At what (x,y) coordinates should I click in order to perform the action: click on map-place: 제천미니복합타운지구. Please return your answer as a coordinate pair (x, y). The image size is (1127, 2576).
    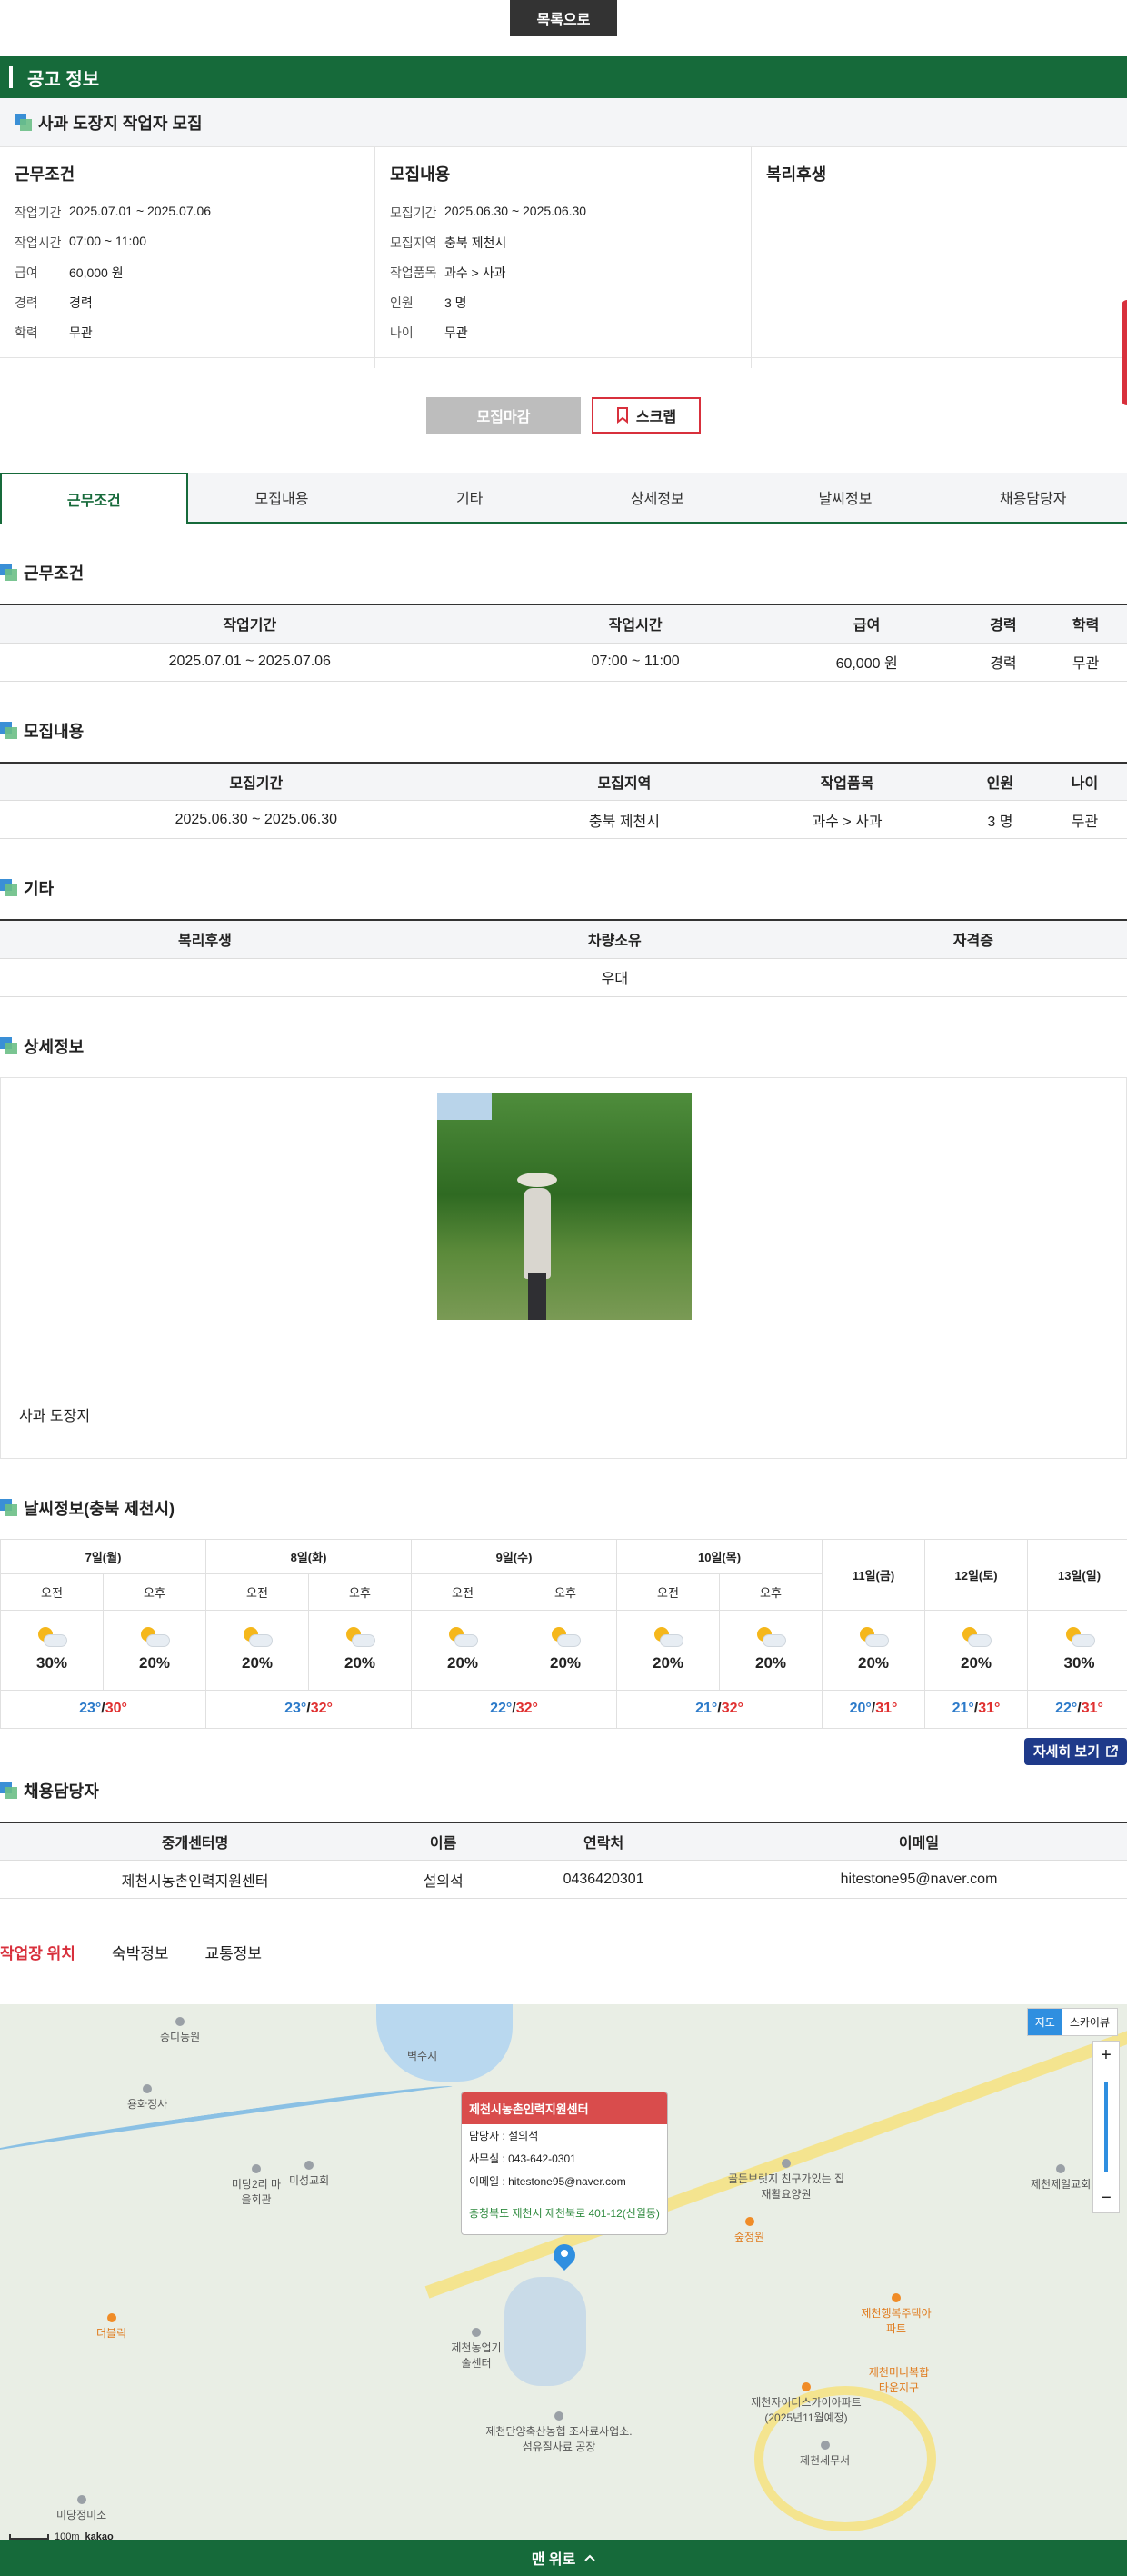
    Looking at the image, I should click on (899, 2380).